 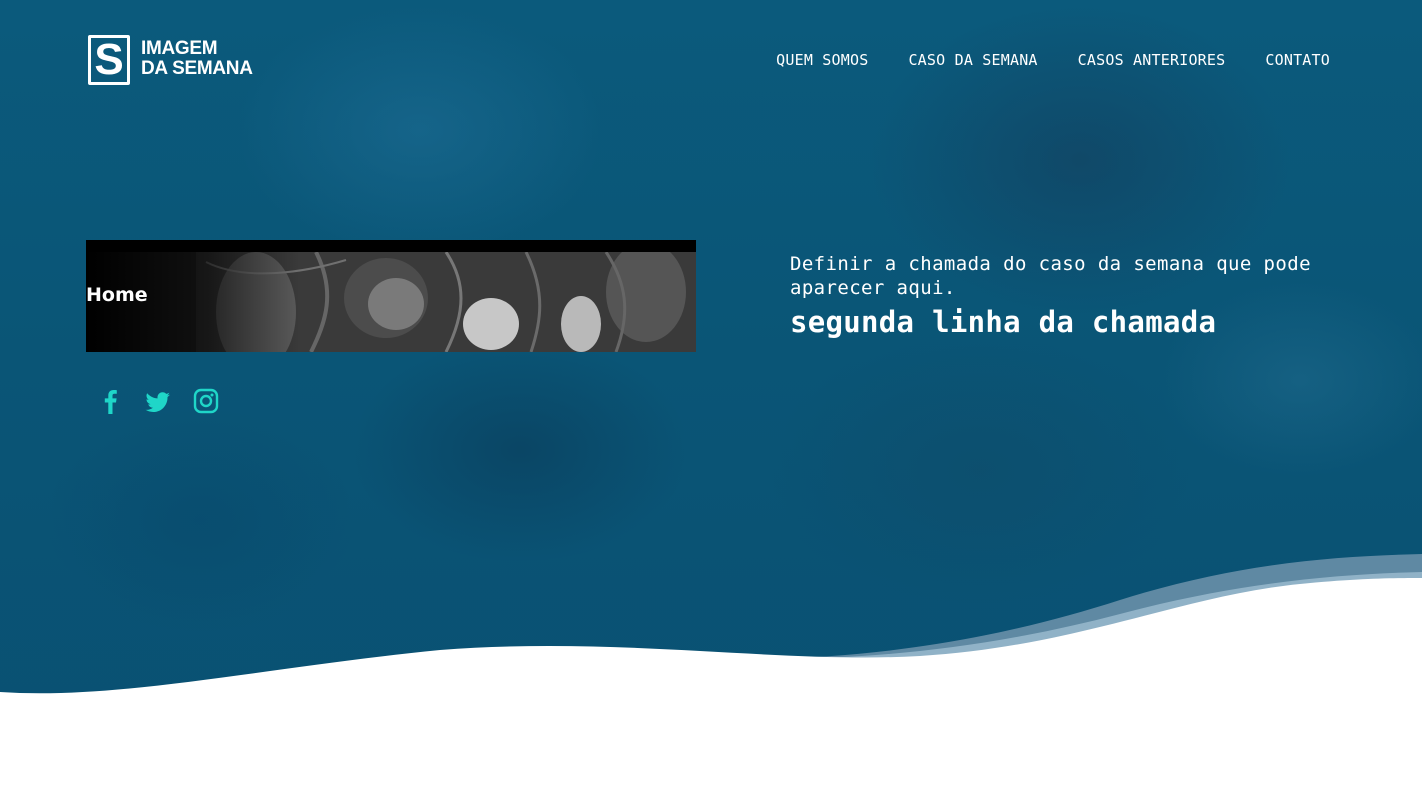 What do you see at coordinates (197, 68) in the screenshot?
I see `logo-line-2: DA SEMANA` at bounding box center [197, 68].